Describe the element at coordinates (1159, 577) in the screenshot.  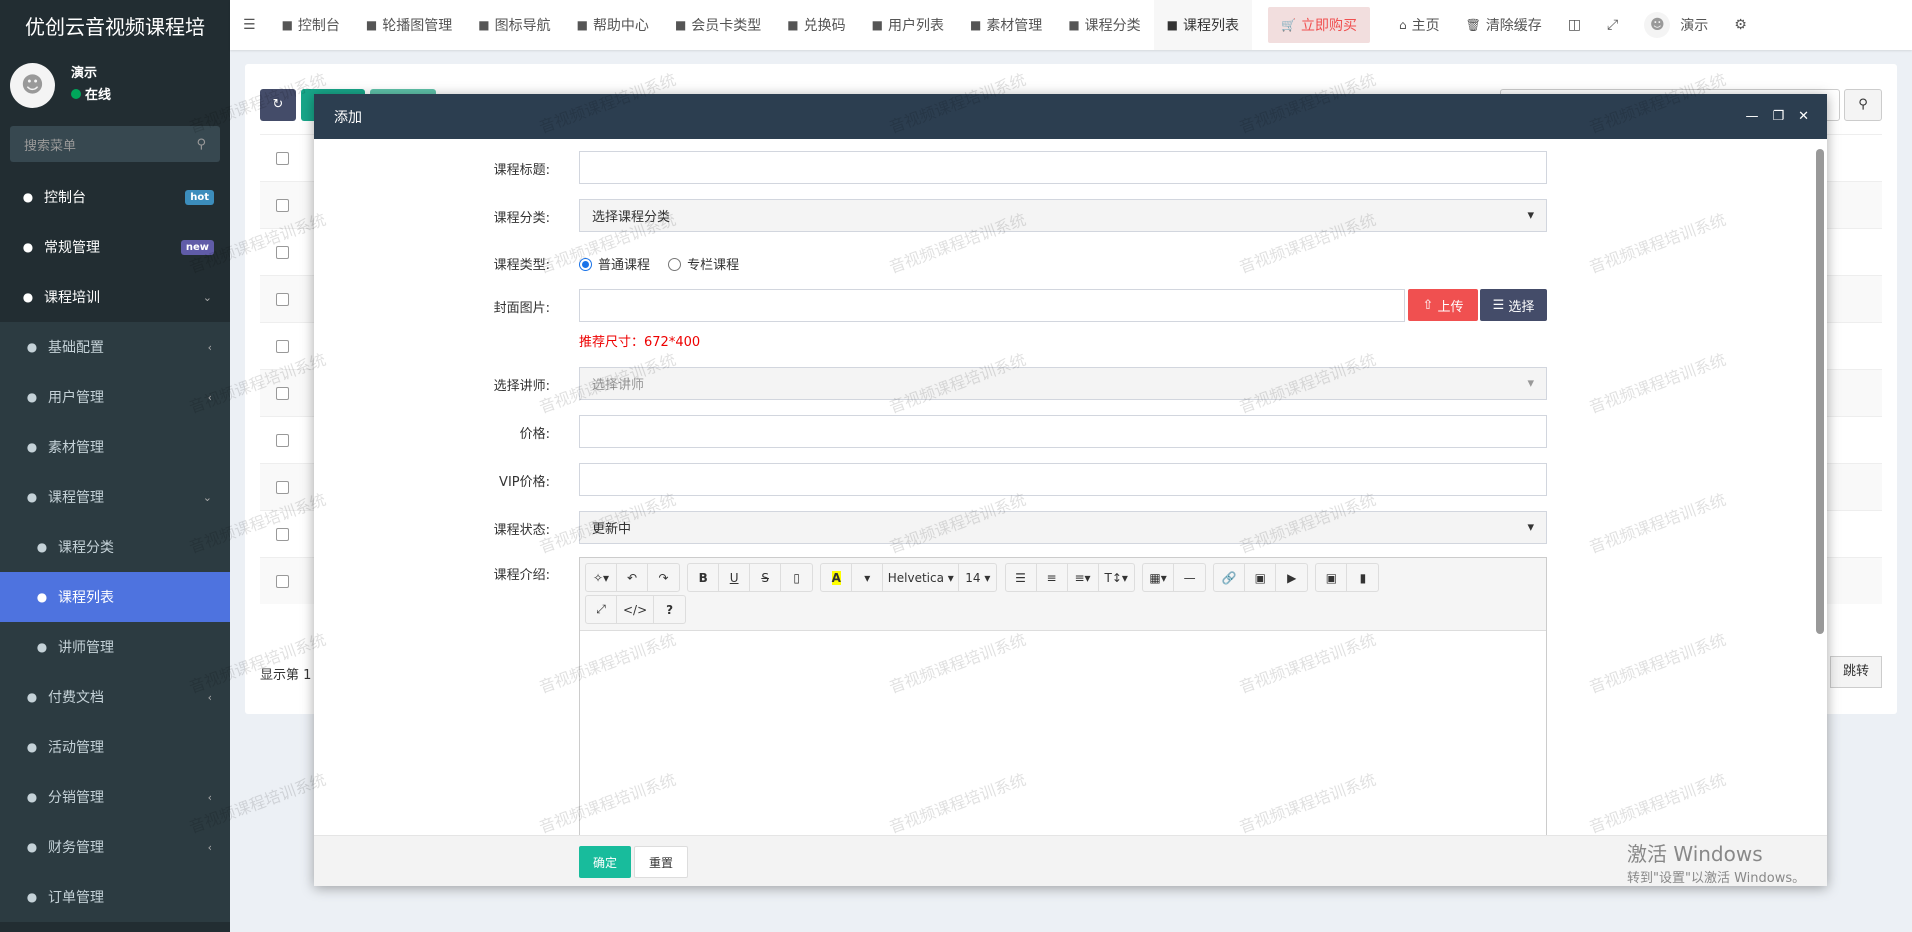
I see `table-icon: ▦▾` at that location.